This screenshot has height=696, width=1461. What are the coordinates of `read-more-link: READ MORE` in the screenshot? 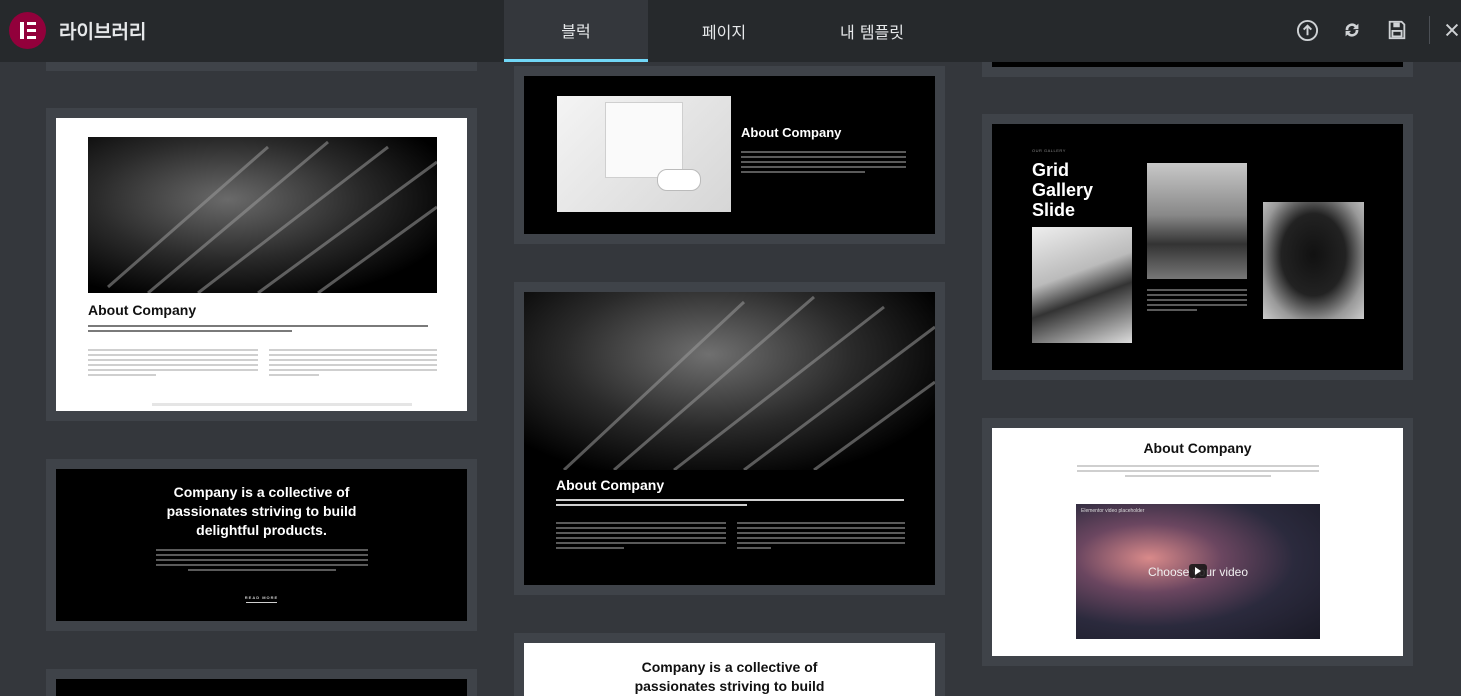 It's located at (261, 597).